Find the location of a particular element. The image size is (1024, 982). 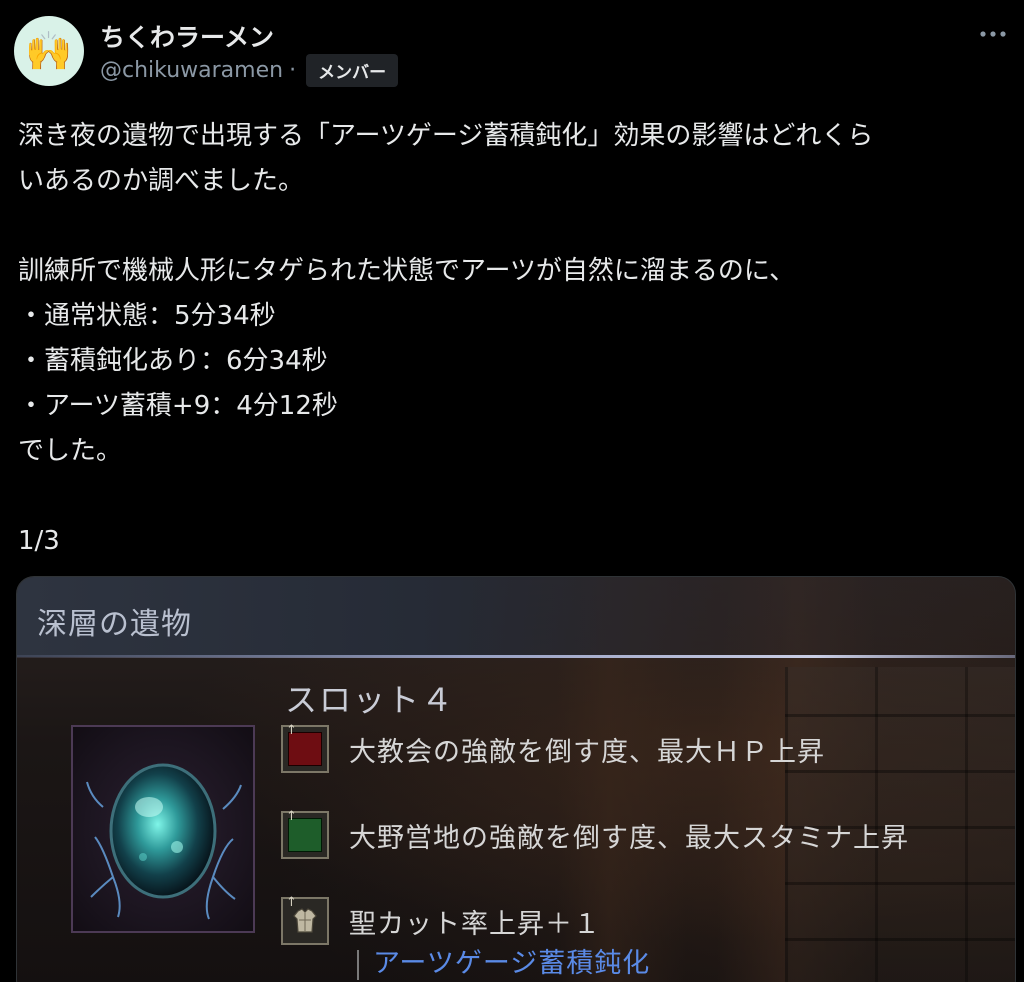

more-options-button is located at coordinates (993, 34).